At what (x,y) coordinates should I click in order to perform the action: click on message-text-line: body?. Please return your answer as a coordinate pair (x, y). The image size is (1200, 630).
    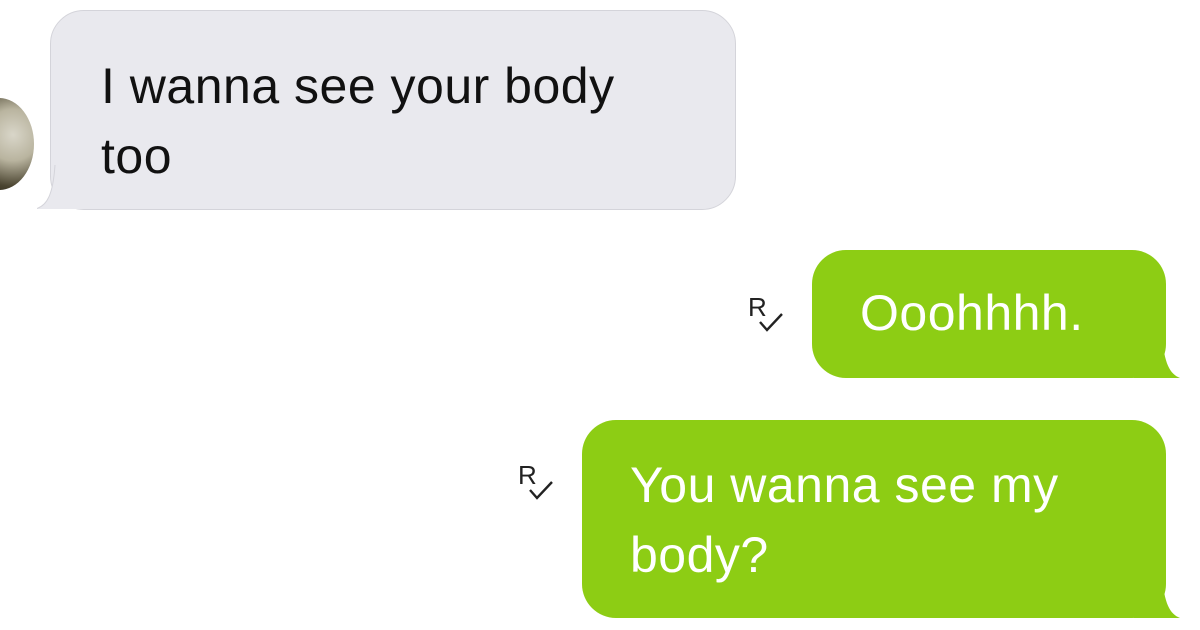
    Looking at the image, I should click on (699, 555).